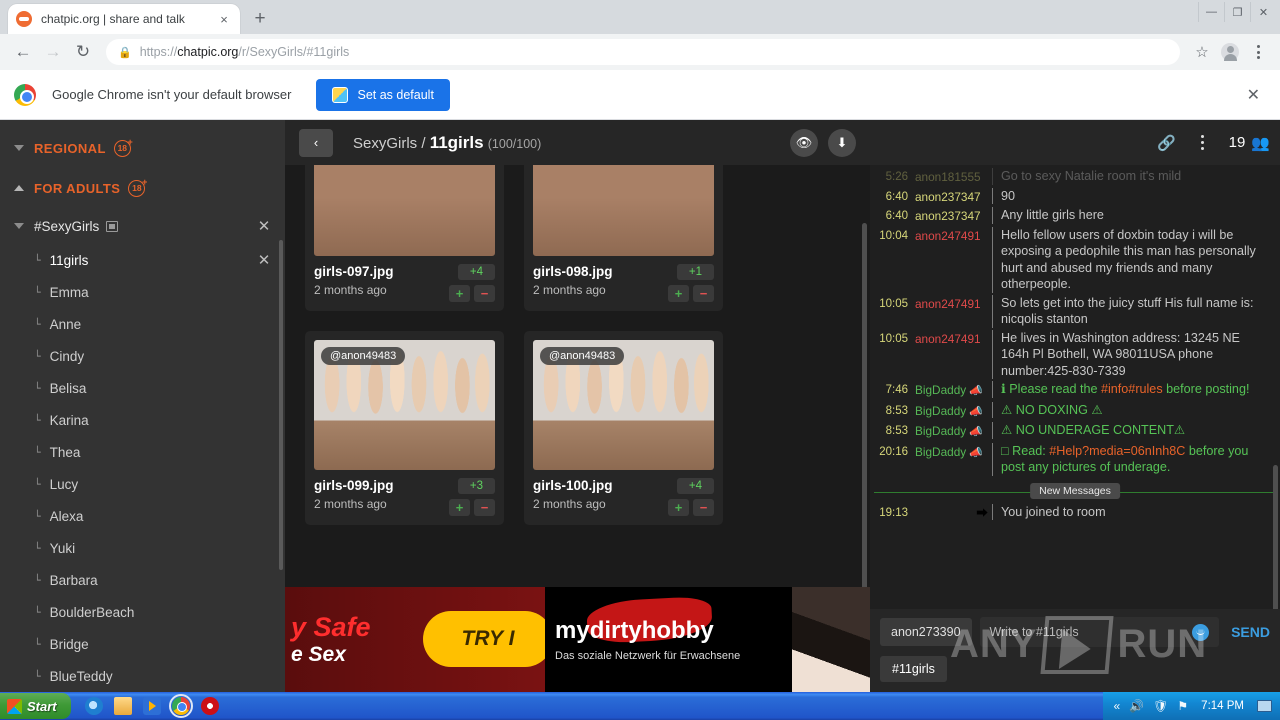 This screenshot has height=720, width=1280. What do you see at coordinates (224, 19) in the screenshot?
I see `tab-close-icon: ×` at bounding box center [224, 19].